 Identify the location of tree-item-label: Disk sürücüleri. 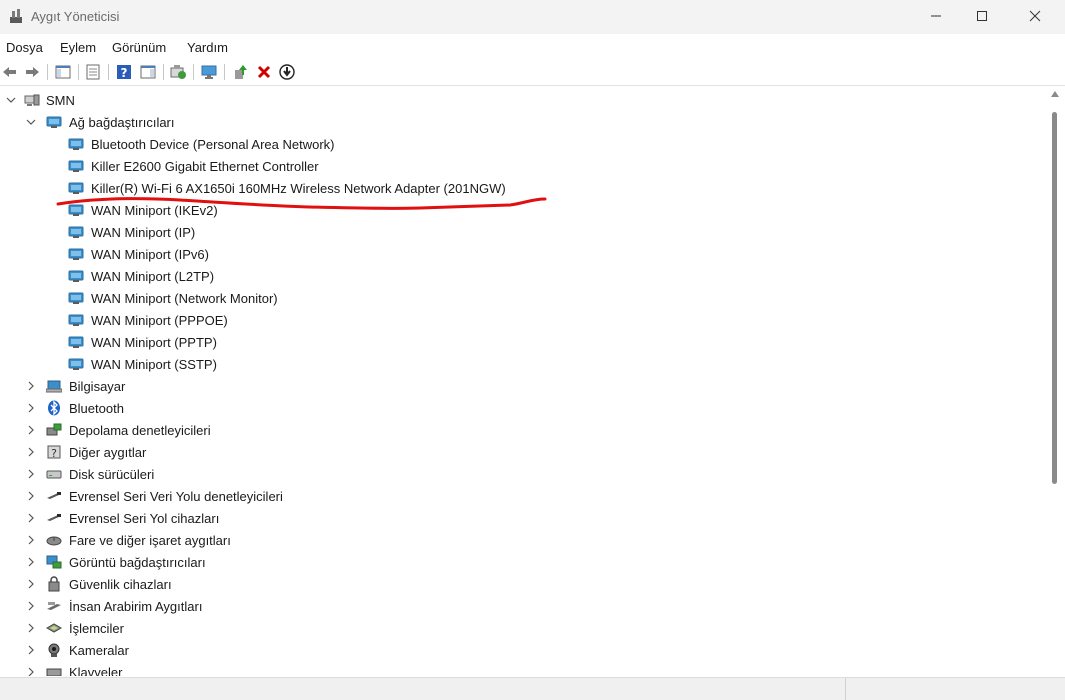
(112, 474).